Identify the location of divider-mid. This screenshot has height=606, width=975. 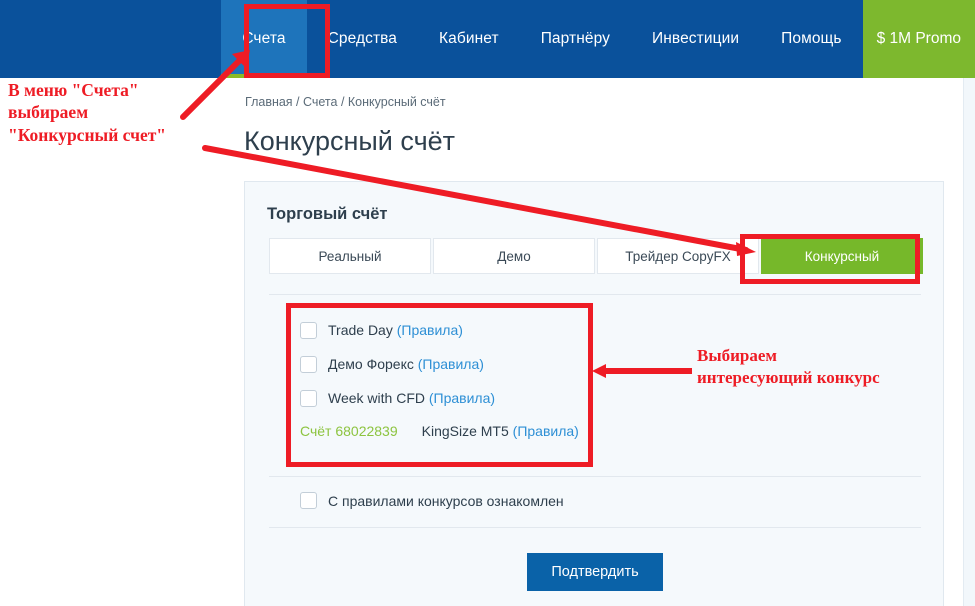
(595, 476).